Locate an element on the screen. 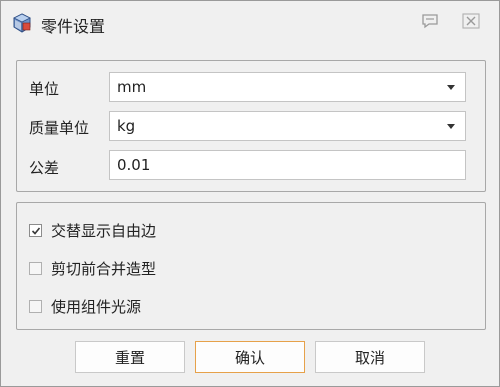 This screenshot has width=500, height=387. chat-bubble-icon is located at coordinates (430, 23).